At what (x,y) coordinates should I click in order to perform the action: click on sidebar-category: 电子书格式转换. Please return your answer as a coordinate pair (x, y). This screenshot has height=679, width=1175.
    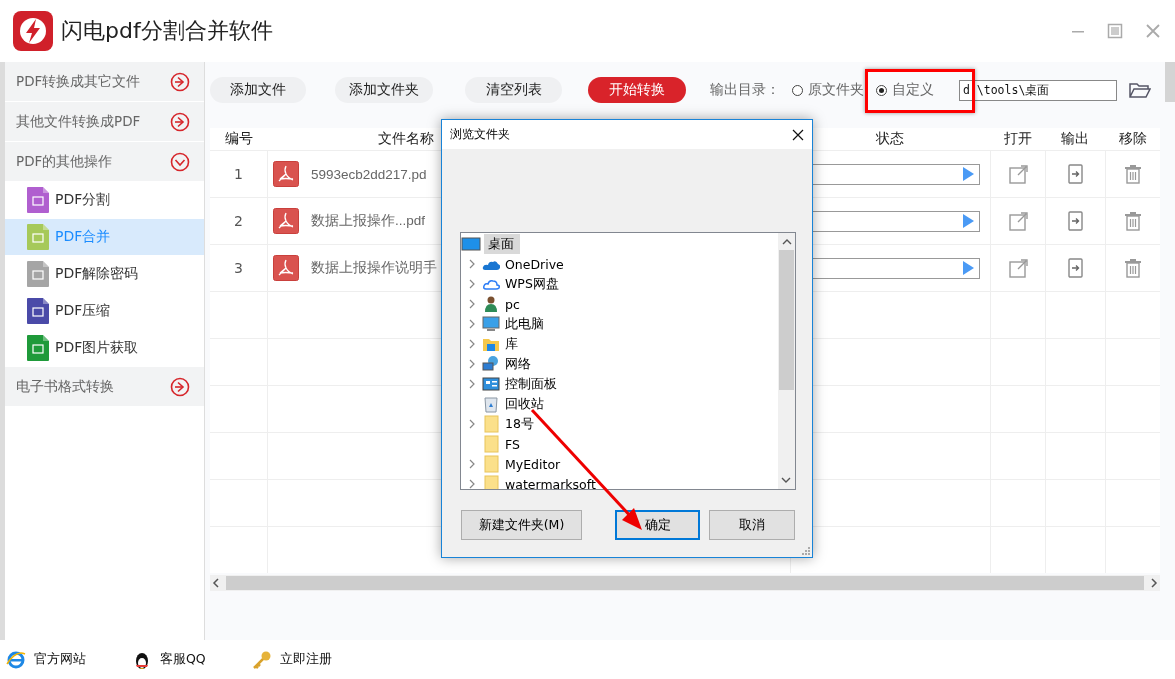
    Looking at the image, I should click on (104, 386).